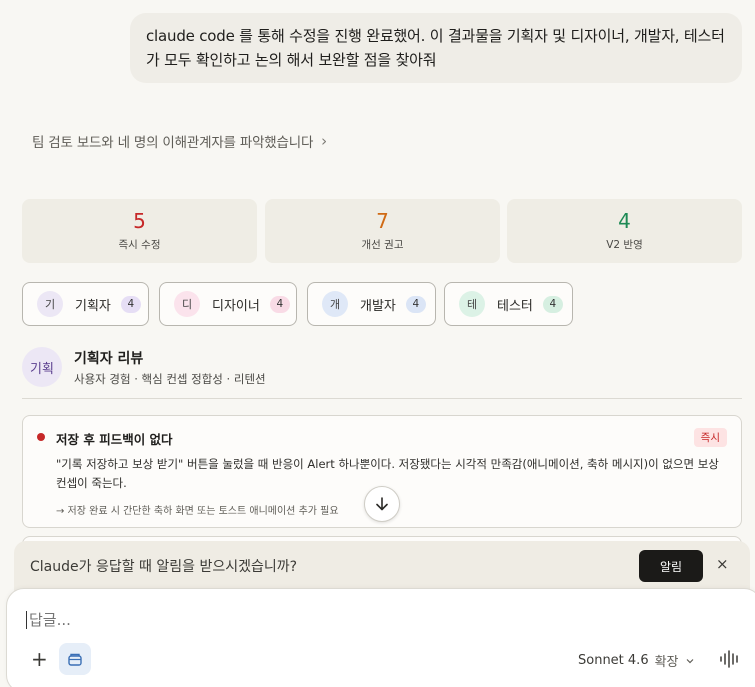 The image size is (755, 687). Describe the element at coordinates (335, 304) in the screenshot. I see `developer-avatar: 개` at that location.